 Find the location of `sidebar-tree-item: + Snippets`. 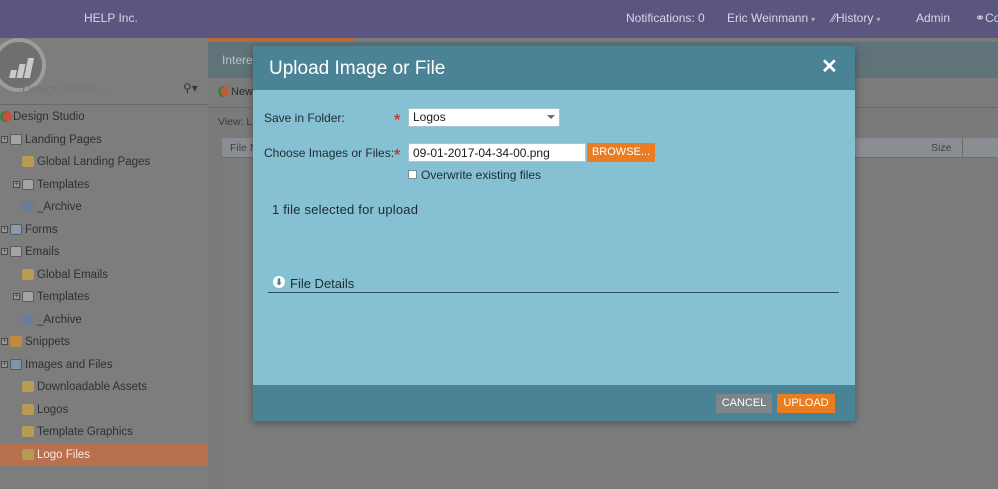

sidebar-tree-item: + Snippets is located at coordinates (104, 342).